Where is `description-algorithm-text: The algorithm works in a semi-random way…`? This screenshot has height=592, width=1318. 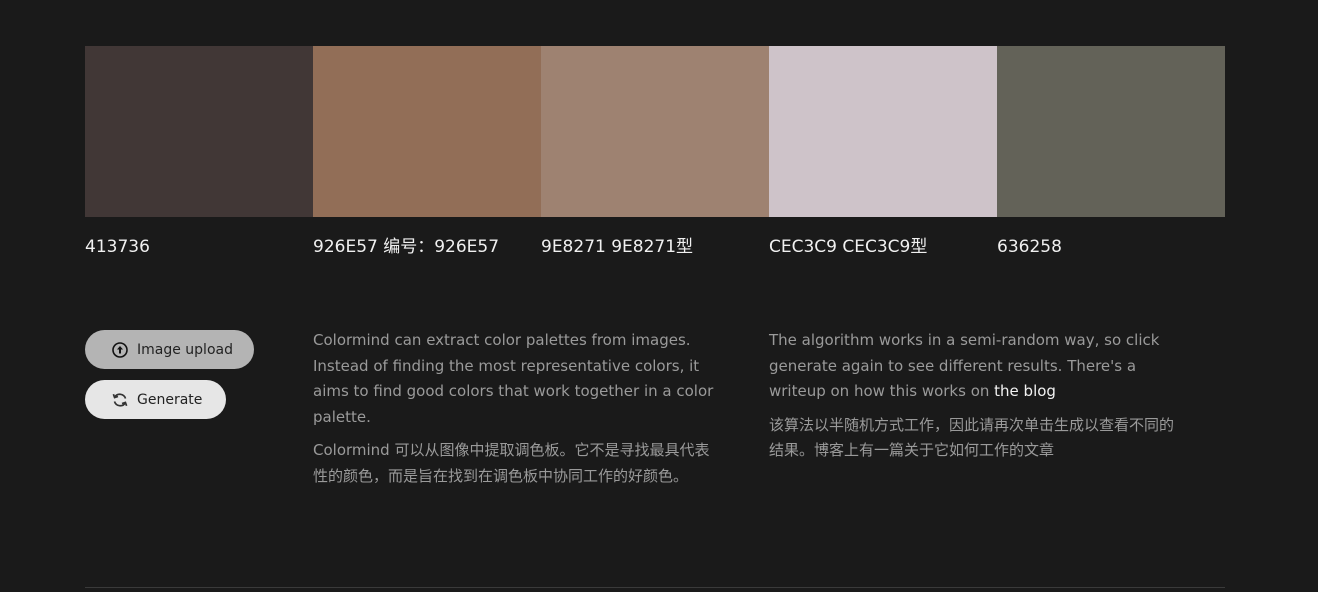
description-algorithm-text: The algorithm works in a semi-random way… is located at coordinates (964, 365).